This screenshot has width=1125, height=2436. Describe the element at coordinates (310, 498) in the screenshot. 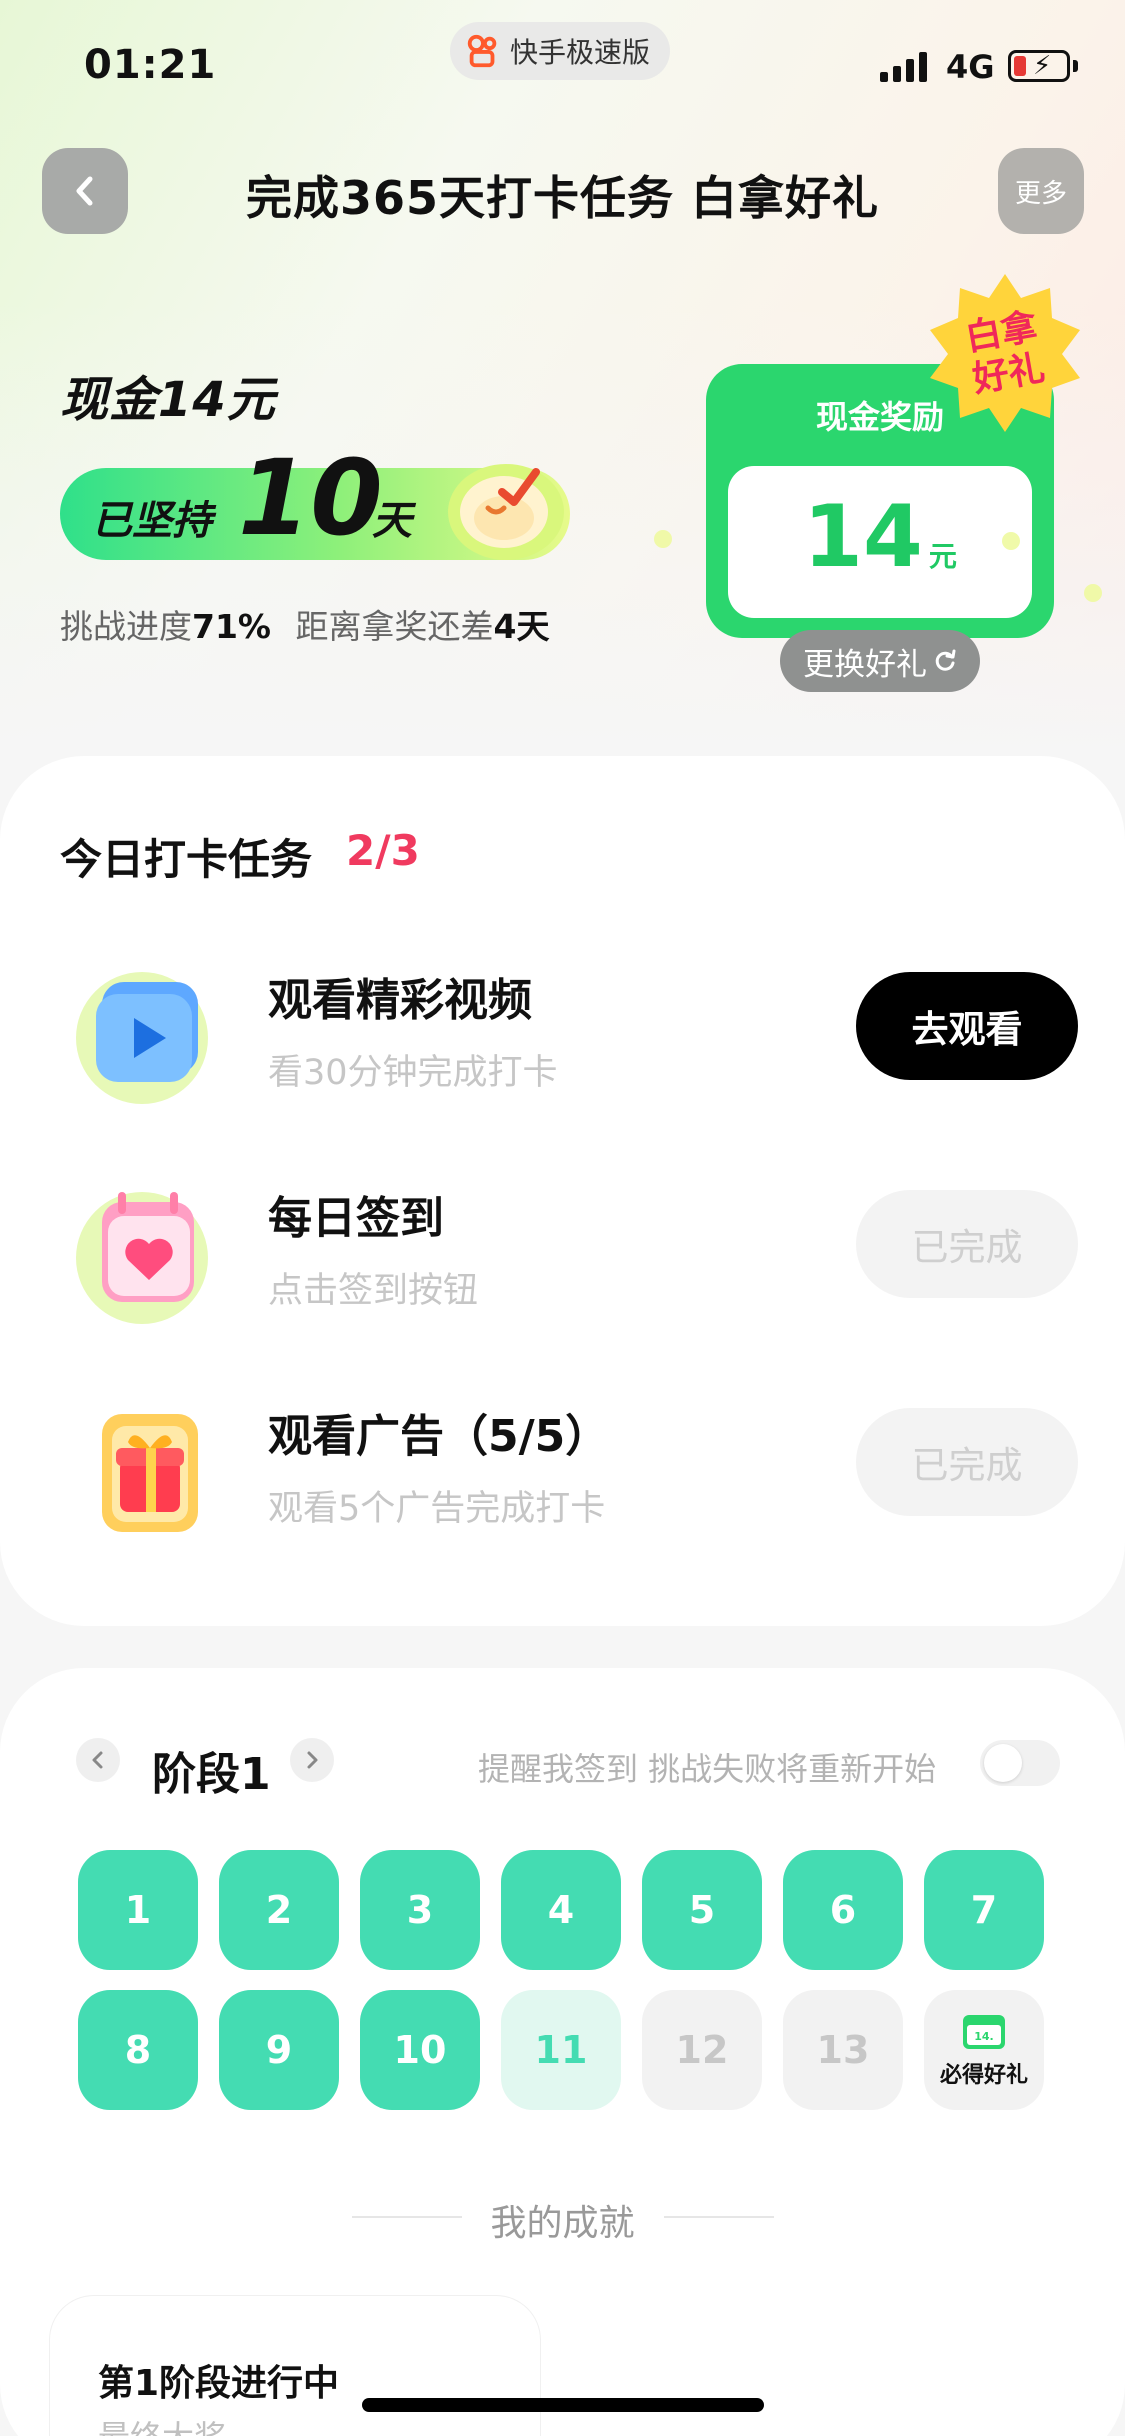

I see `streak-days: 10` at that location.